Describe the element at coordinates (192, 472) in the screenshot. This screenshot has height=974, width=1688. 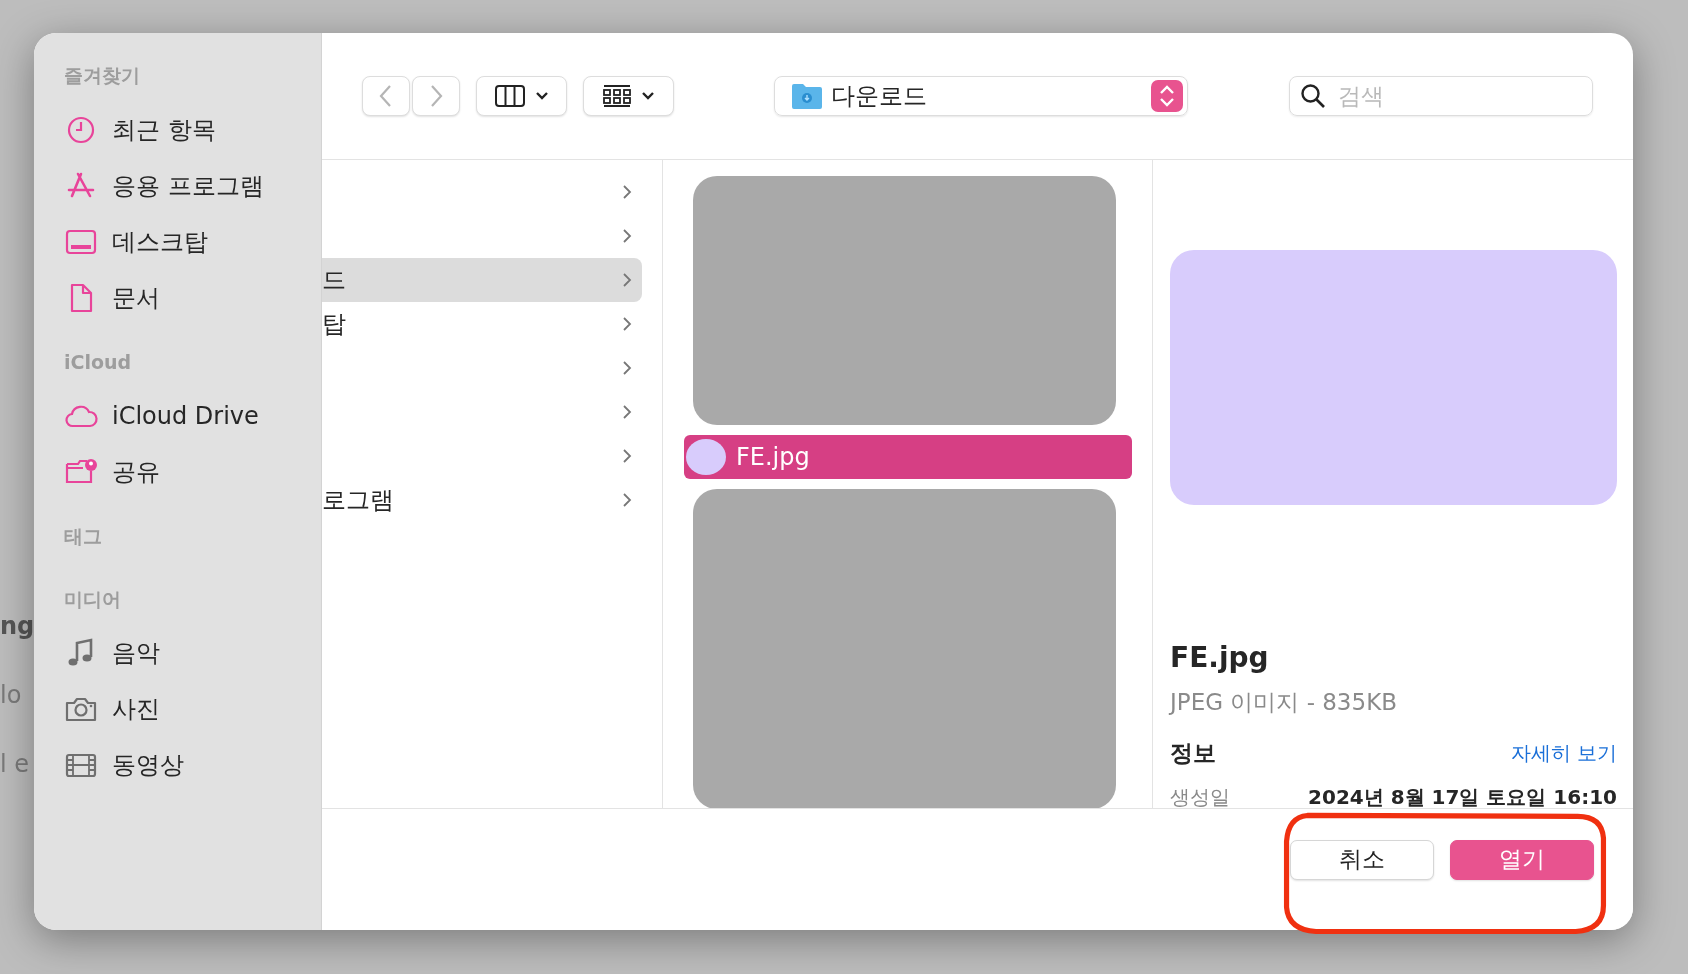
I see `sidebar-item: 공유` at that location.